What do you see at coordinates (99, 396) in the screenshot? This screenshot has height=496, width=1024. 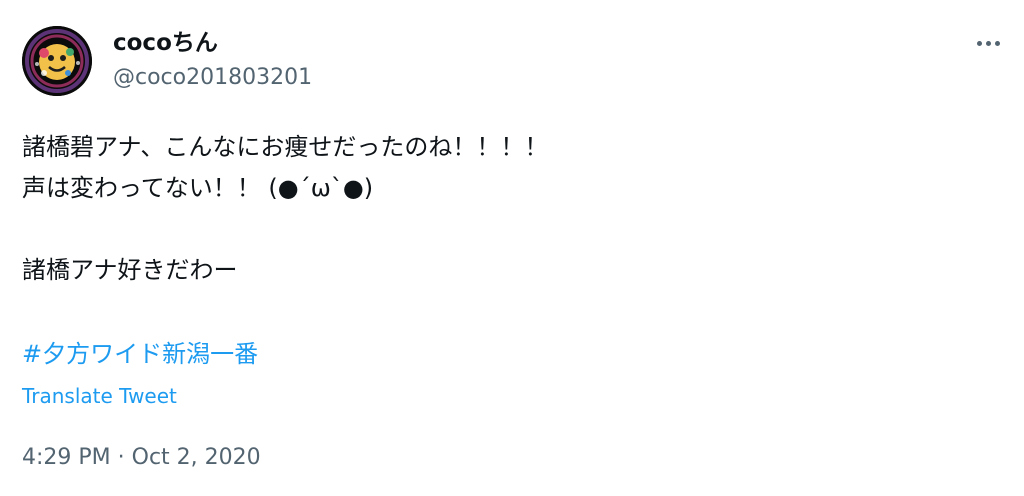 I see `translate-tweet-link: Translate Tweet` at bounding box center [99, 396].